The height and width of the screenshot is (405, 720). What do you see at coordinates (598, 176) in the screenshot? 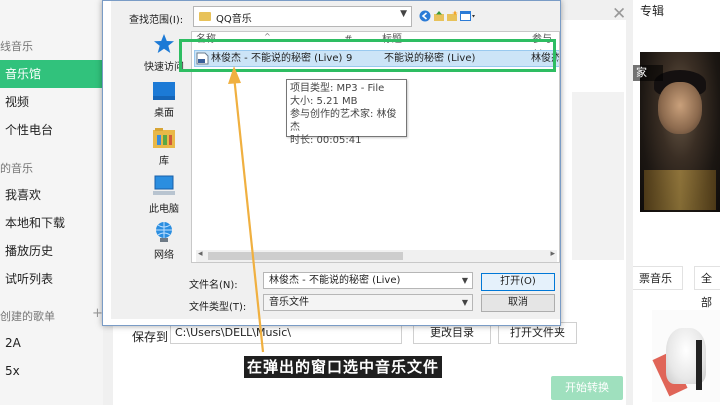
I see `convert-panel-preview` at bounding box center [598, 176].